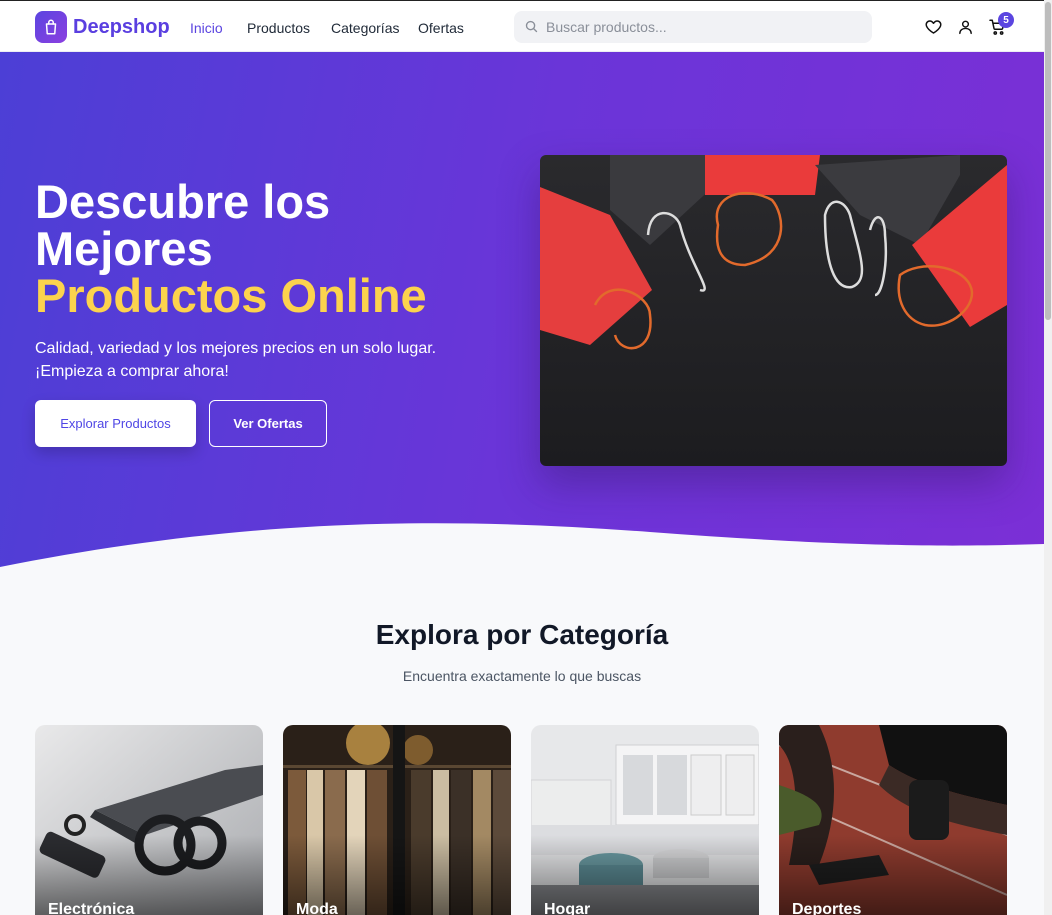  I want to click on nav-productos: Productos, so click(278, 28).